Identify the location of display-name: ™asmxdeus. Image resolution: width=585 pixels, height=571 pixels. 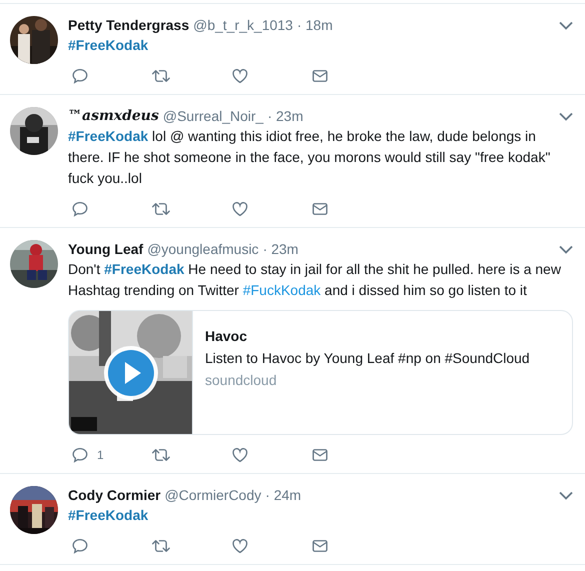
(113, 116).